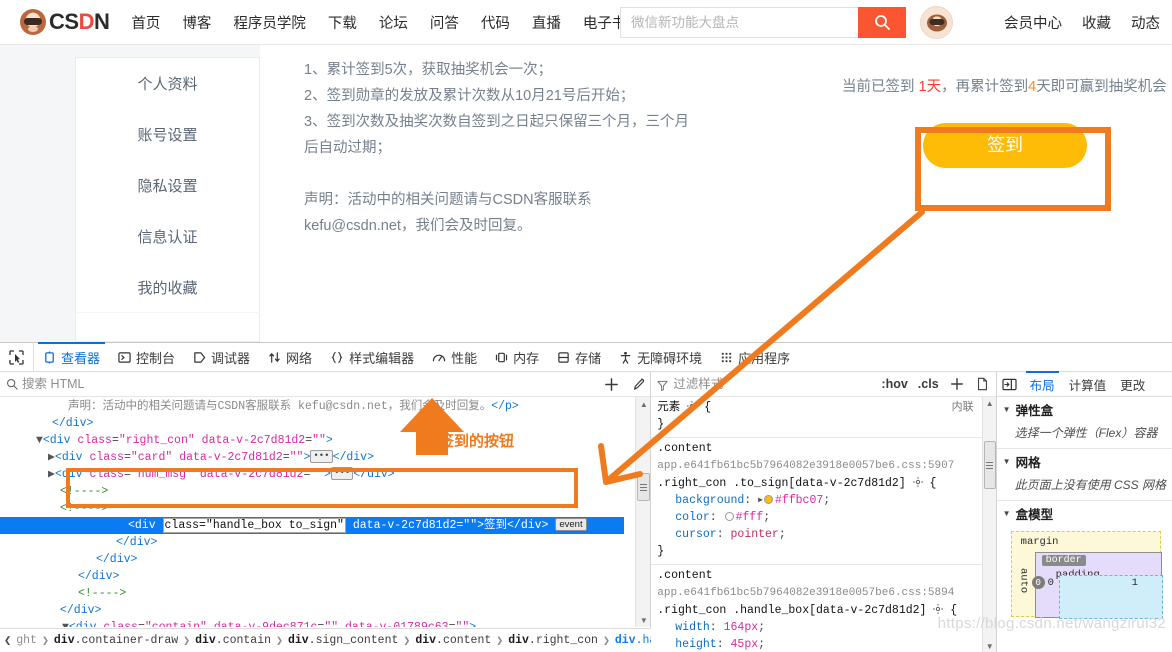 The image size is (1172, 652). I want to click on tab-inspector: 查看器, so click(71, 356).